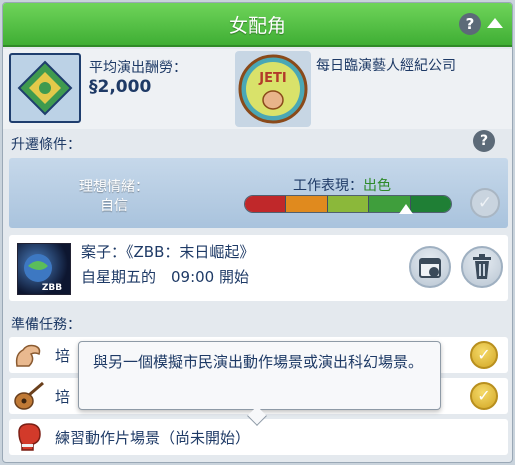 Image resolution: width=515 pixels, height=465 pixels. Describe the element at coordinates (259, 375) in the screenshot. I see `task-tooltip: 與另一個模擬市民演出動作場景或演出科幻場景。` at that location.